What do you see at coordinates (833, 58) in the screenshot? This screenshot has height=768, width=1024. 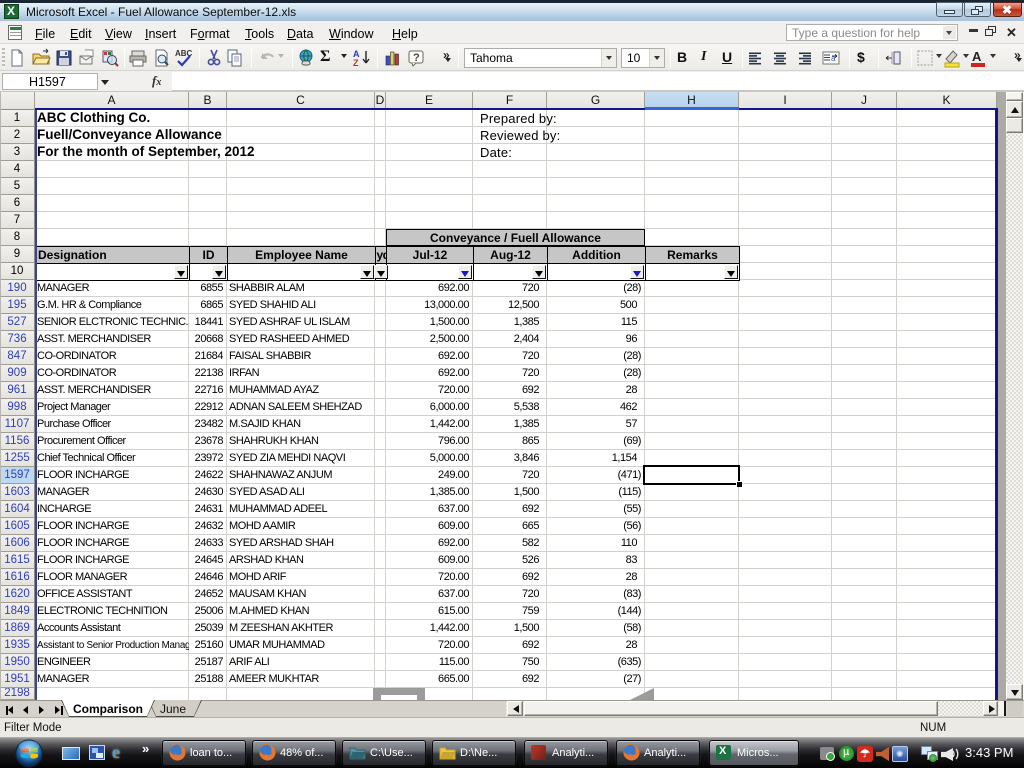 I see `svg-text: a` at bounding box center [833, 58].